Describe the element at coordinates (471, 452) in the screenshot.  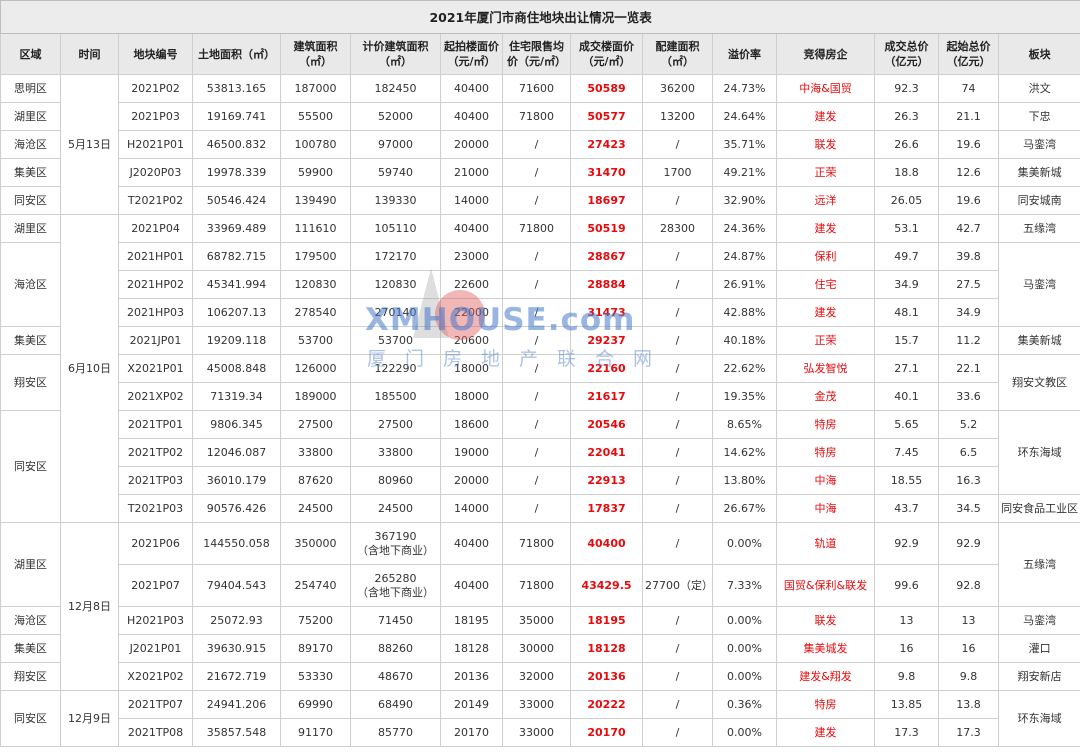
I see `start-price-cell: 19000` at that location.